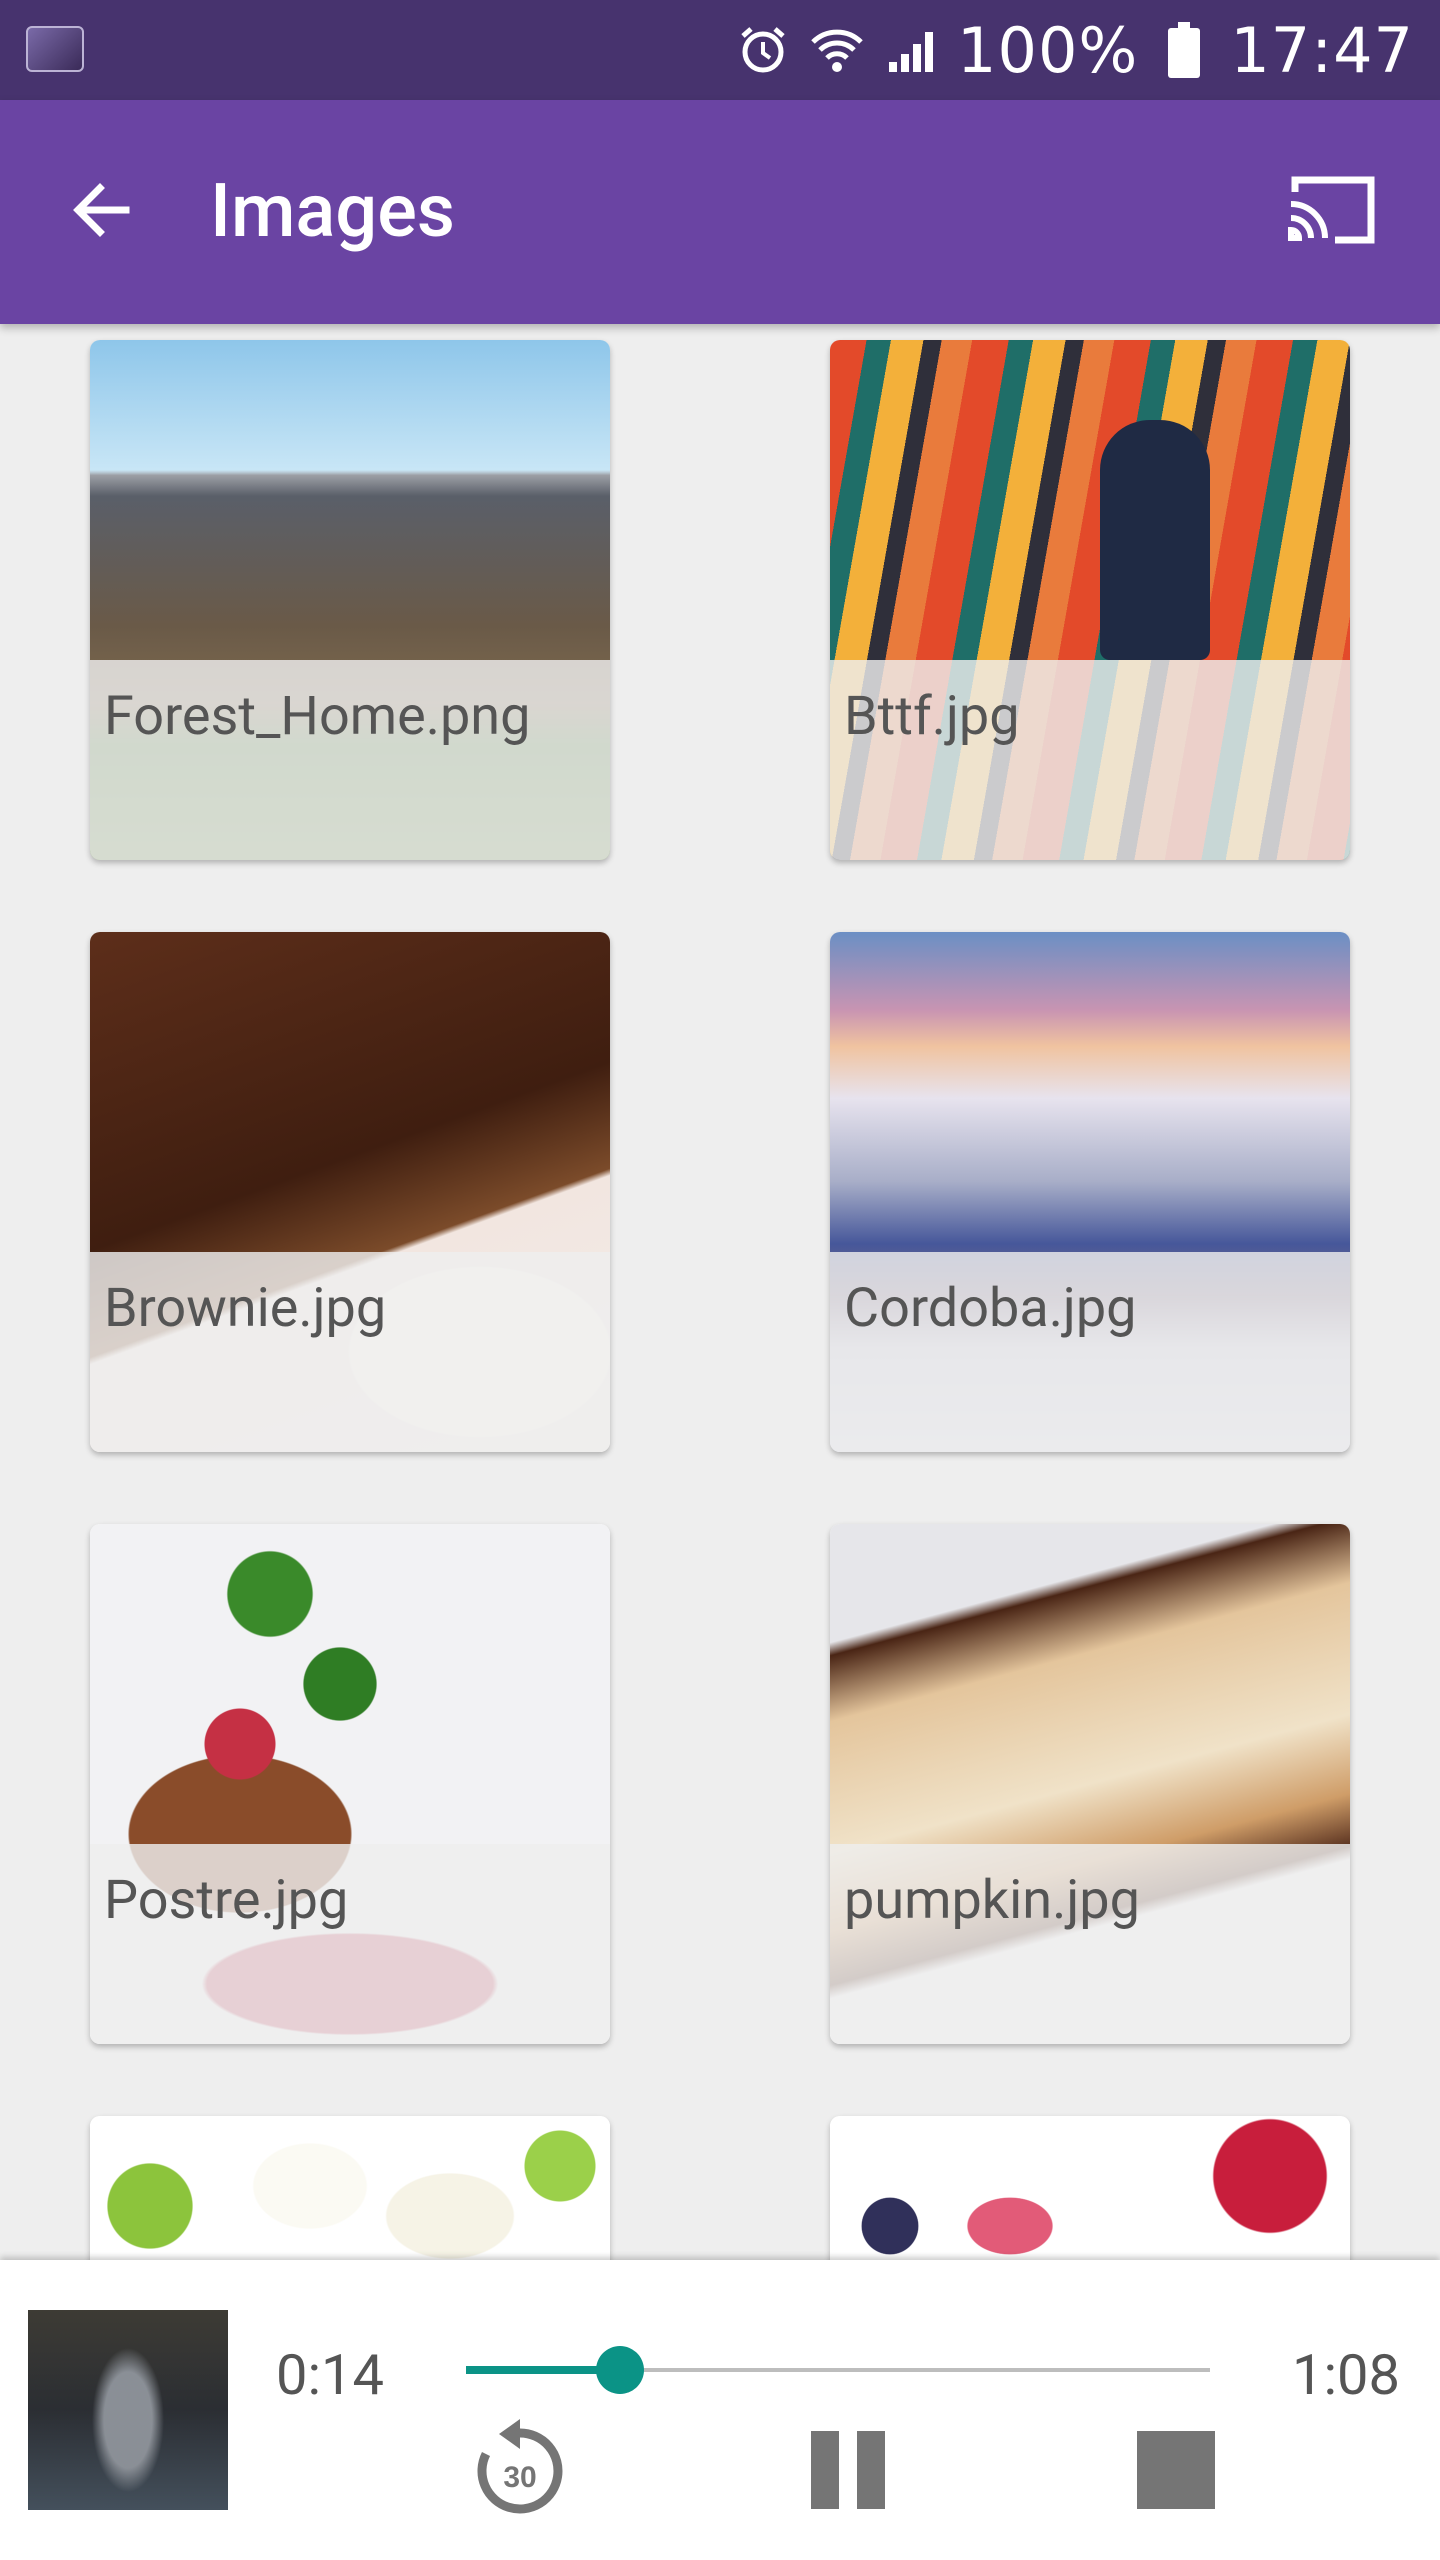  What do you see at coordinates (763, 50) in the screenshot?
I see `alarm-icon` at bounding box center [763, 50].